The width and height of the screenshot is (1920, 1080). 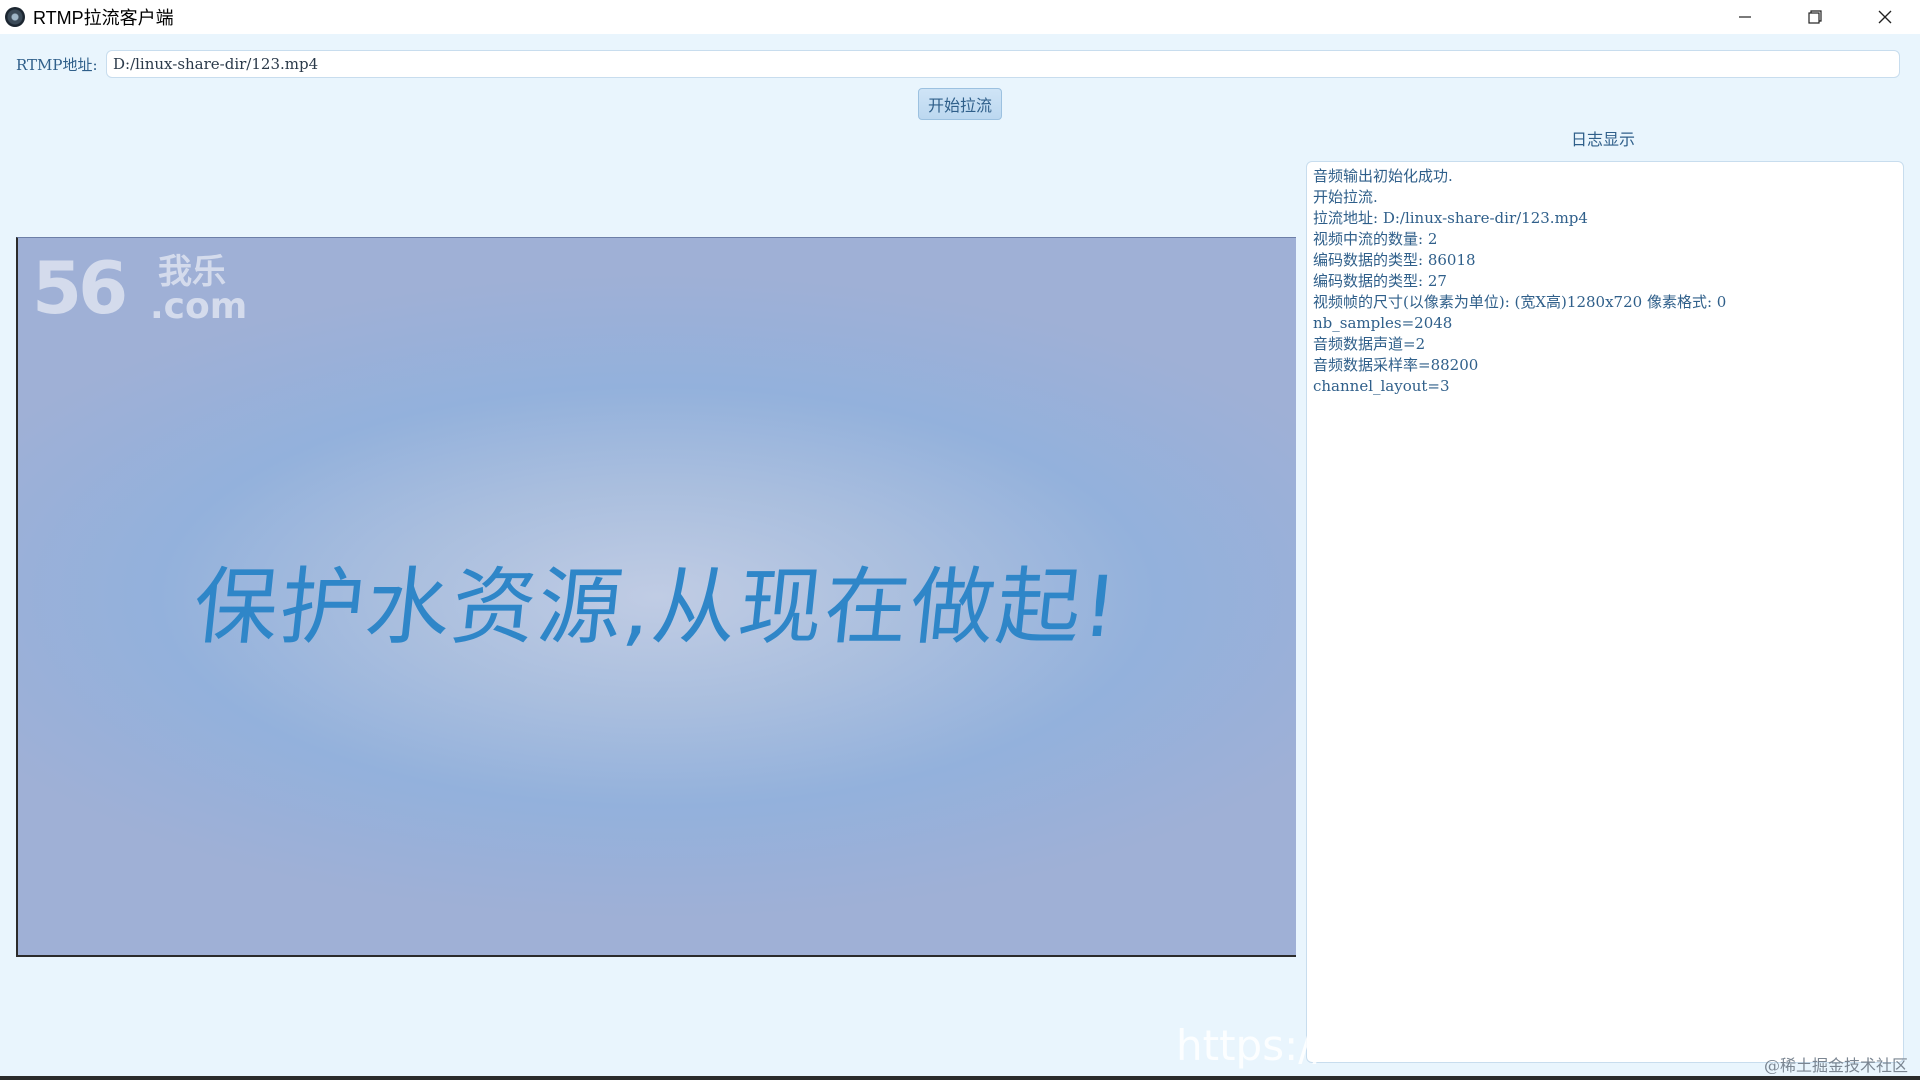 I want to click on log-line: 视频中流的数量: 2, so click(x=1375, y=239).